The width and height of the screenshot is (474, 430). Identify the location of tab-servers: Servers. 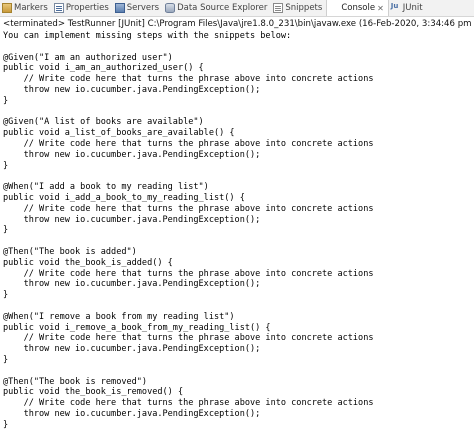
(138, 8).